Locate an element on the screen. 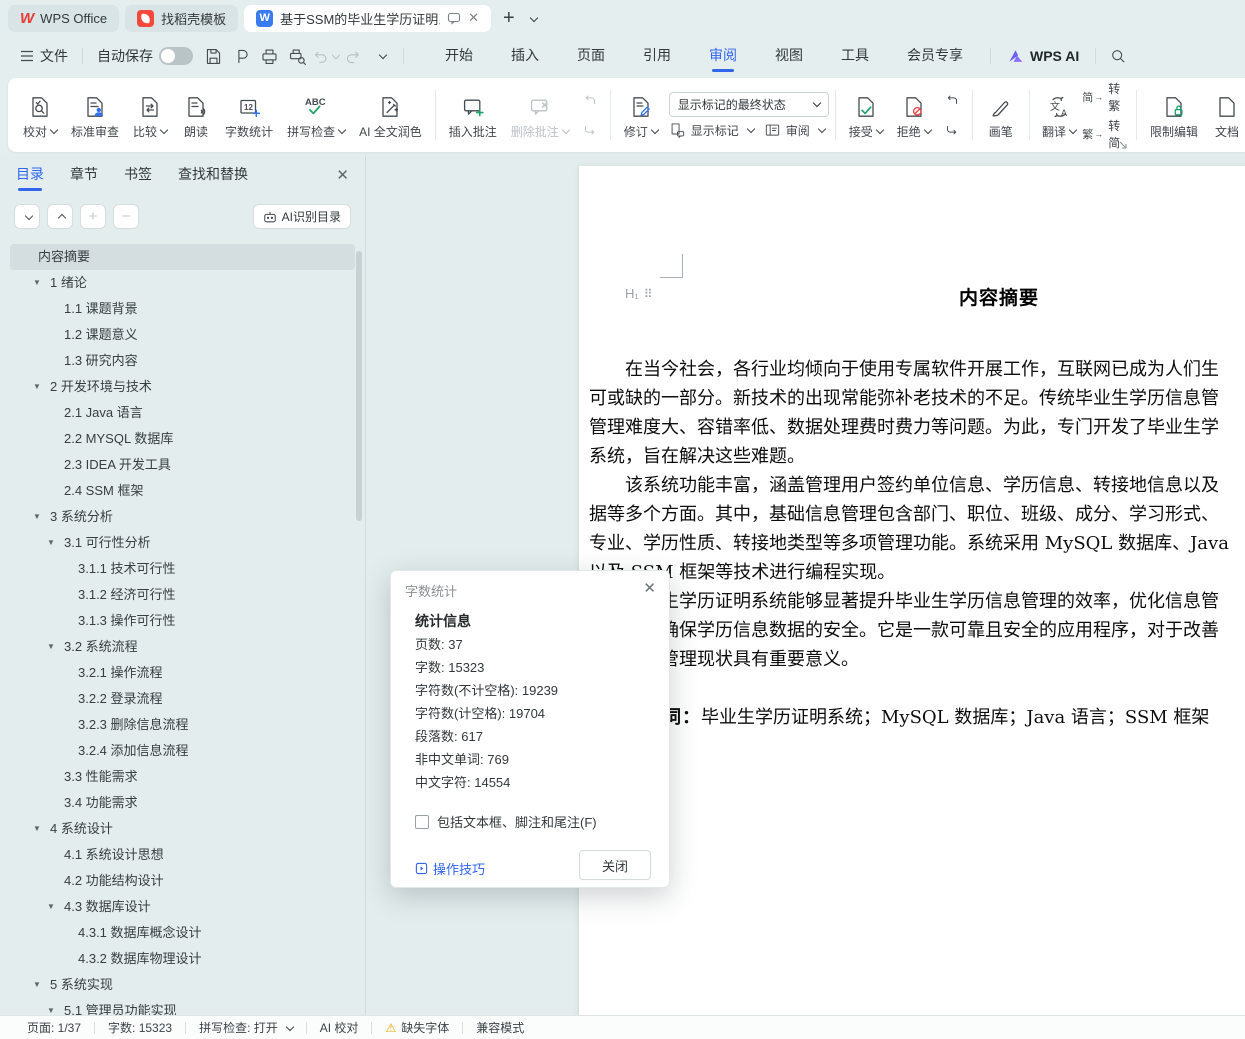 The image size is (1245, 1039). doc-text-line: 该系统功能丰富，涵盖管理用户签约单位信息、学历信息、转接地信息以及 is located at coordinates (917, 485).